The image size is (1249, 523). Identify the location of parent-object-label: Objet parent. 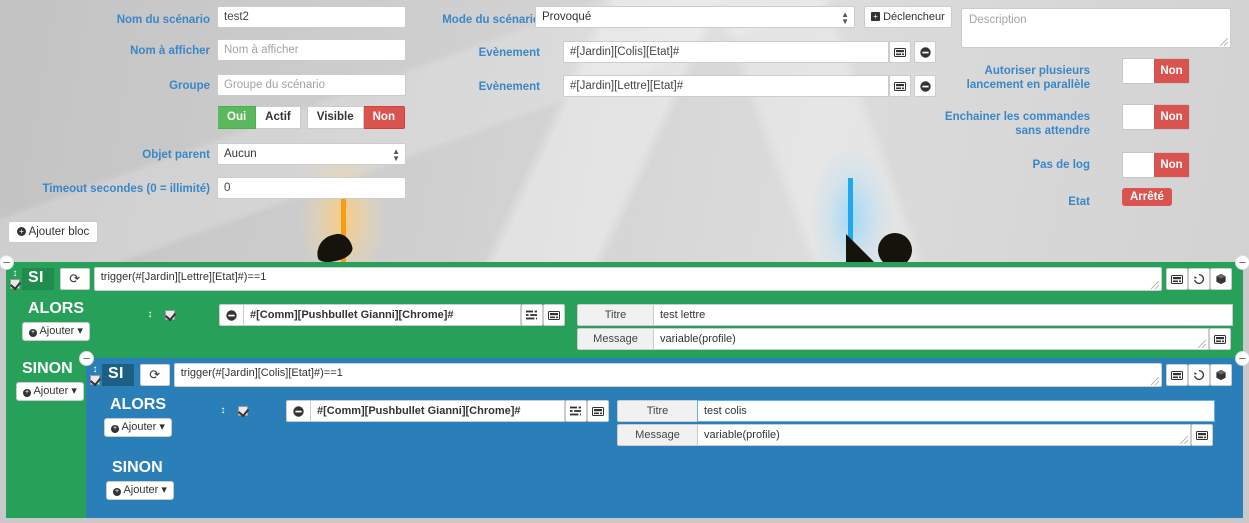
(176, 155).